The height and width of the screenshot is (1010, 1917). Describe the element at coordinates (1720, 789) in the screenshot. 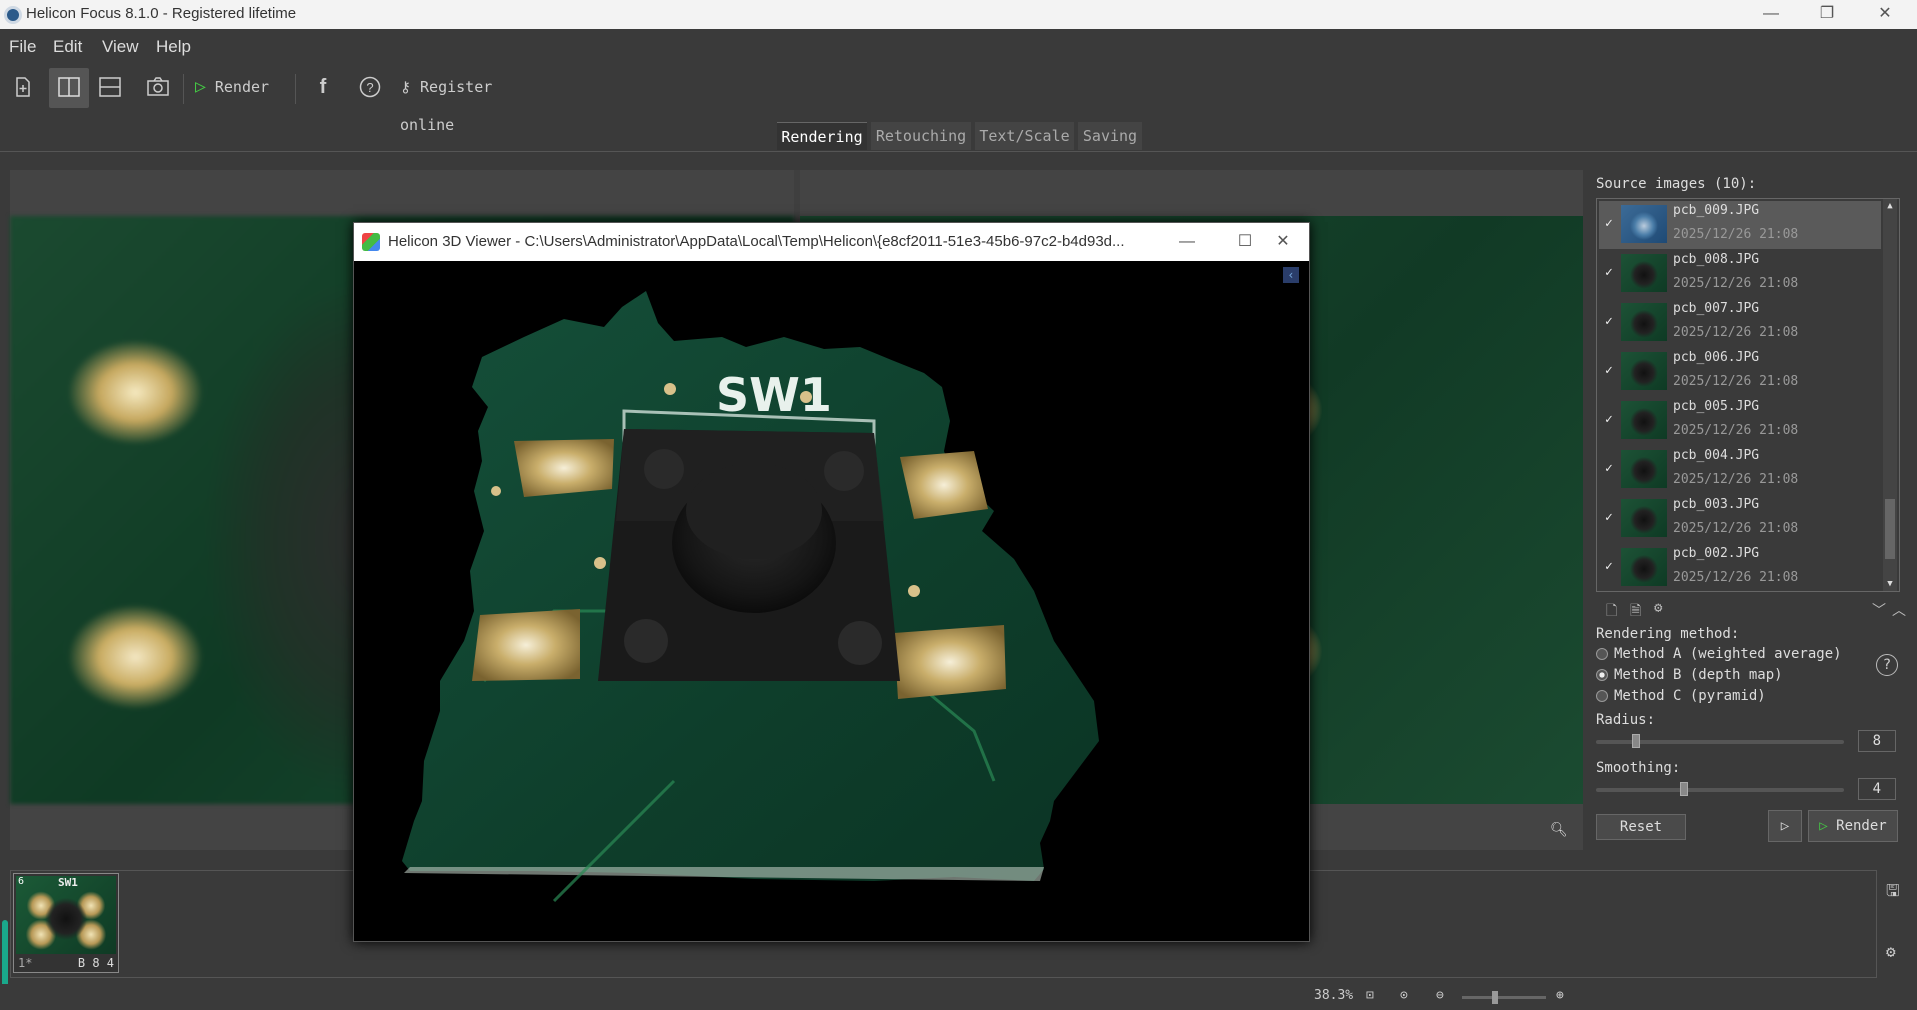

I see `smoothing-slider` at that location.